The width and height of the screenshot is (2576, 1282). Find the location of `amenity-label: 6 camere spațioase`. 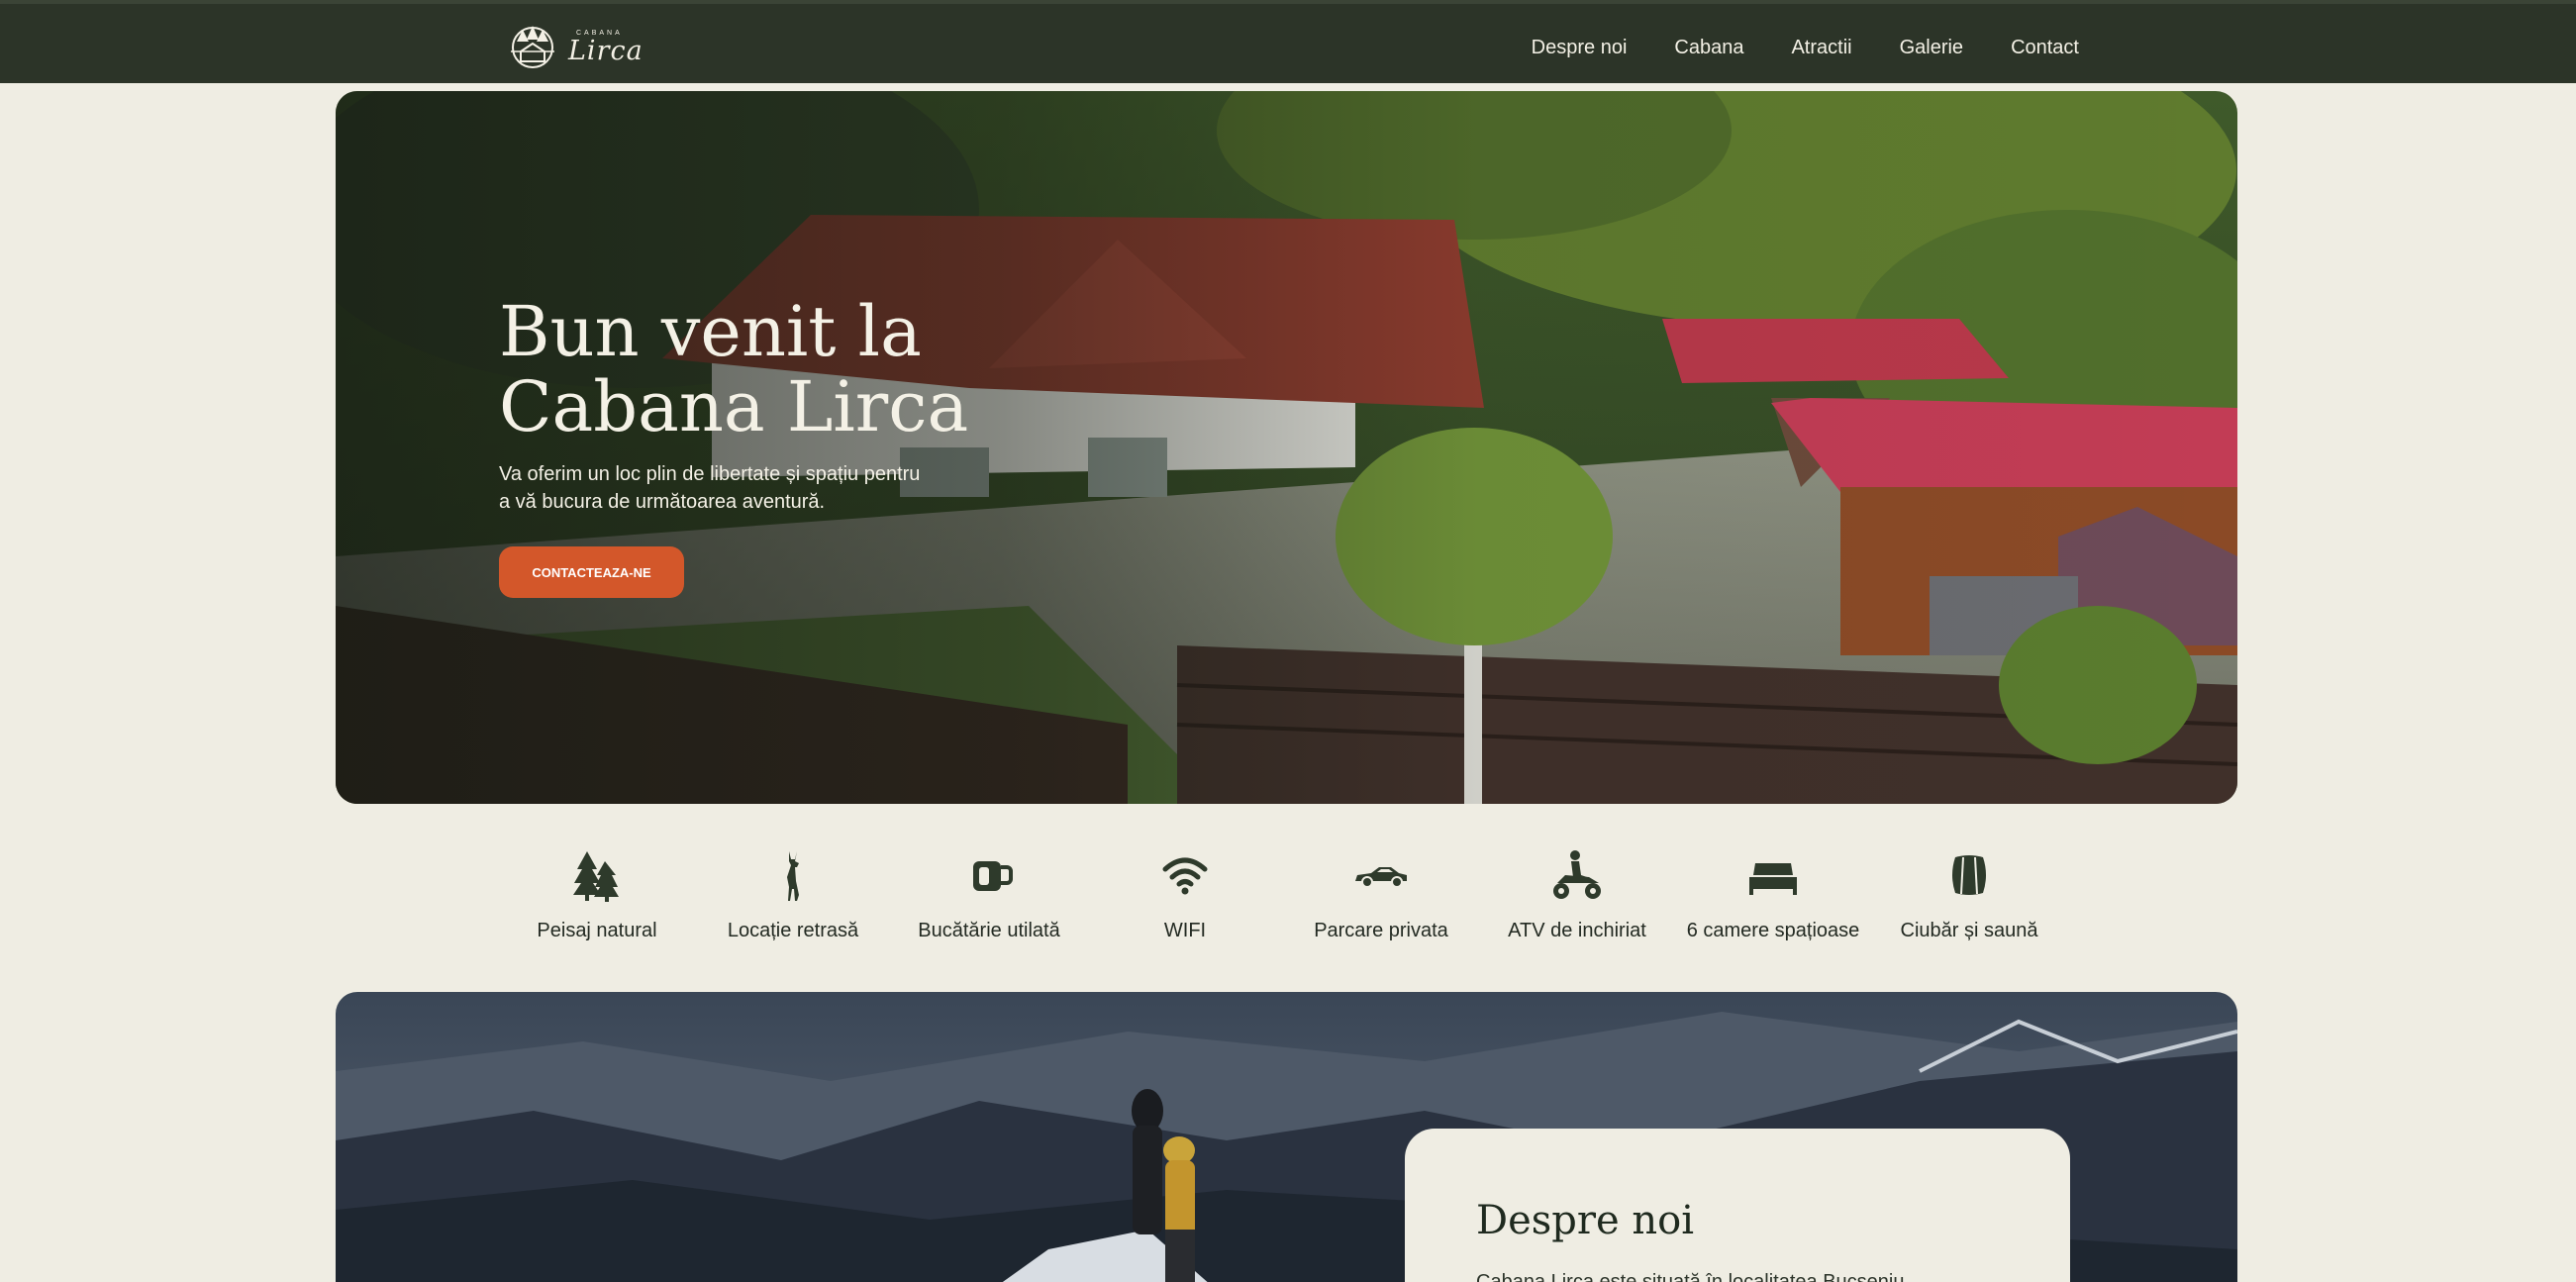

amenity-label: 6 camere spațioase is located at coordinates (1773, 930).